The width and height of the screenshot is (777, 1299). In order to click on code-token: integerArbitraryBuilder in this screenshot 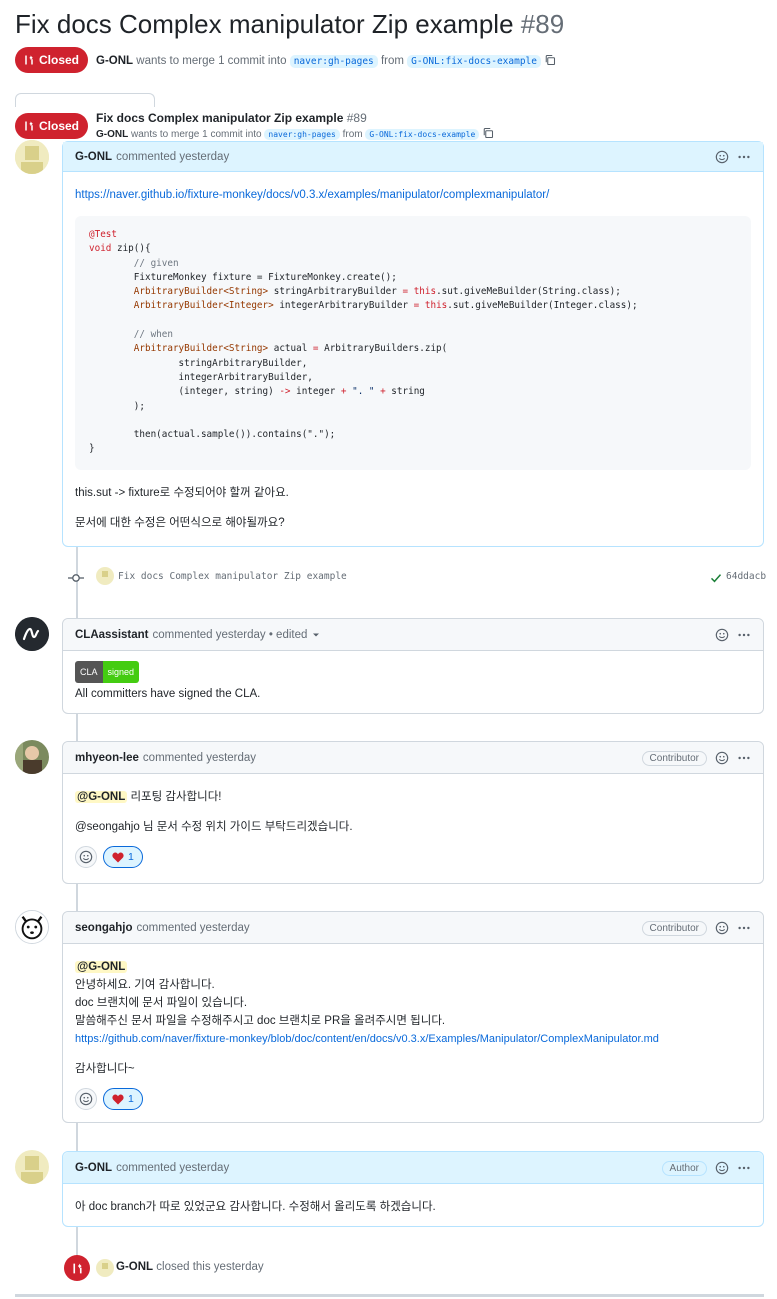, I will do `click(343, 306)`.